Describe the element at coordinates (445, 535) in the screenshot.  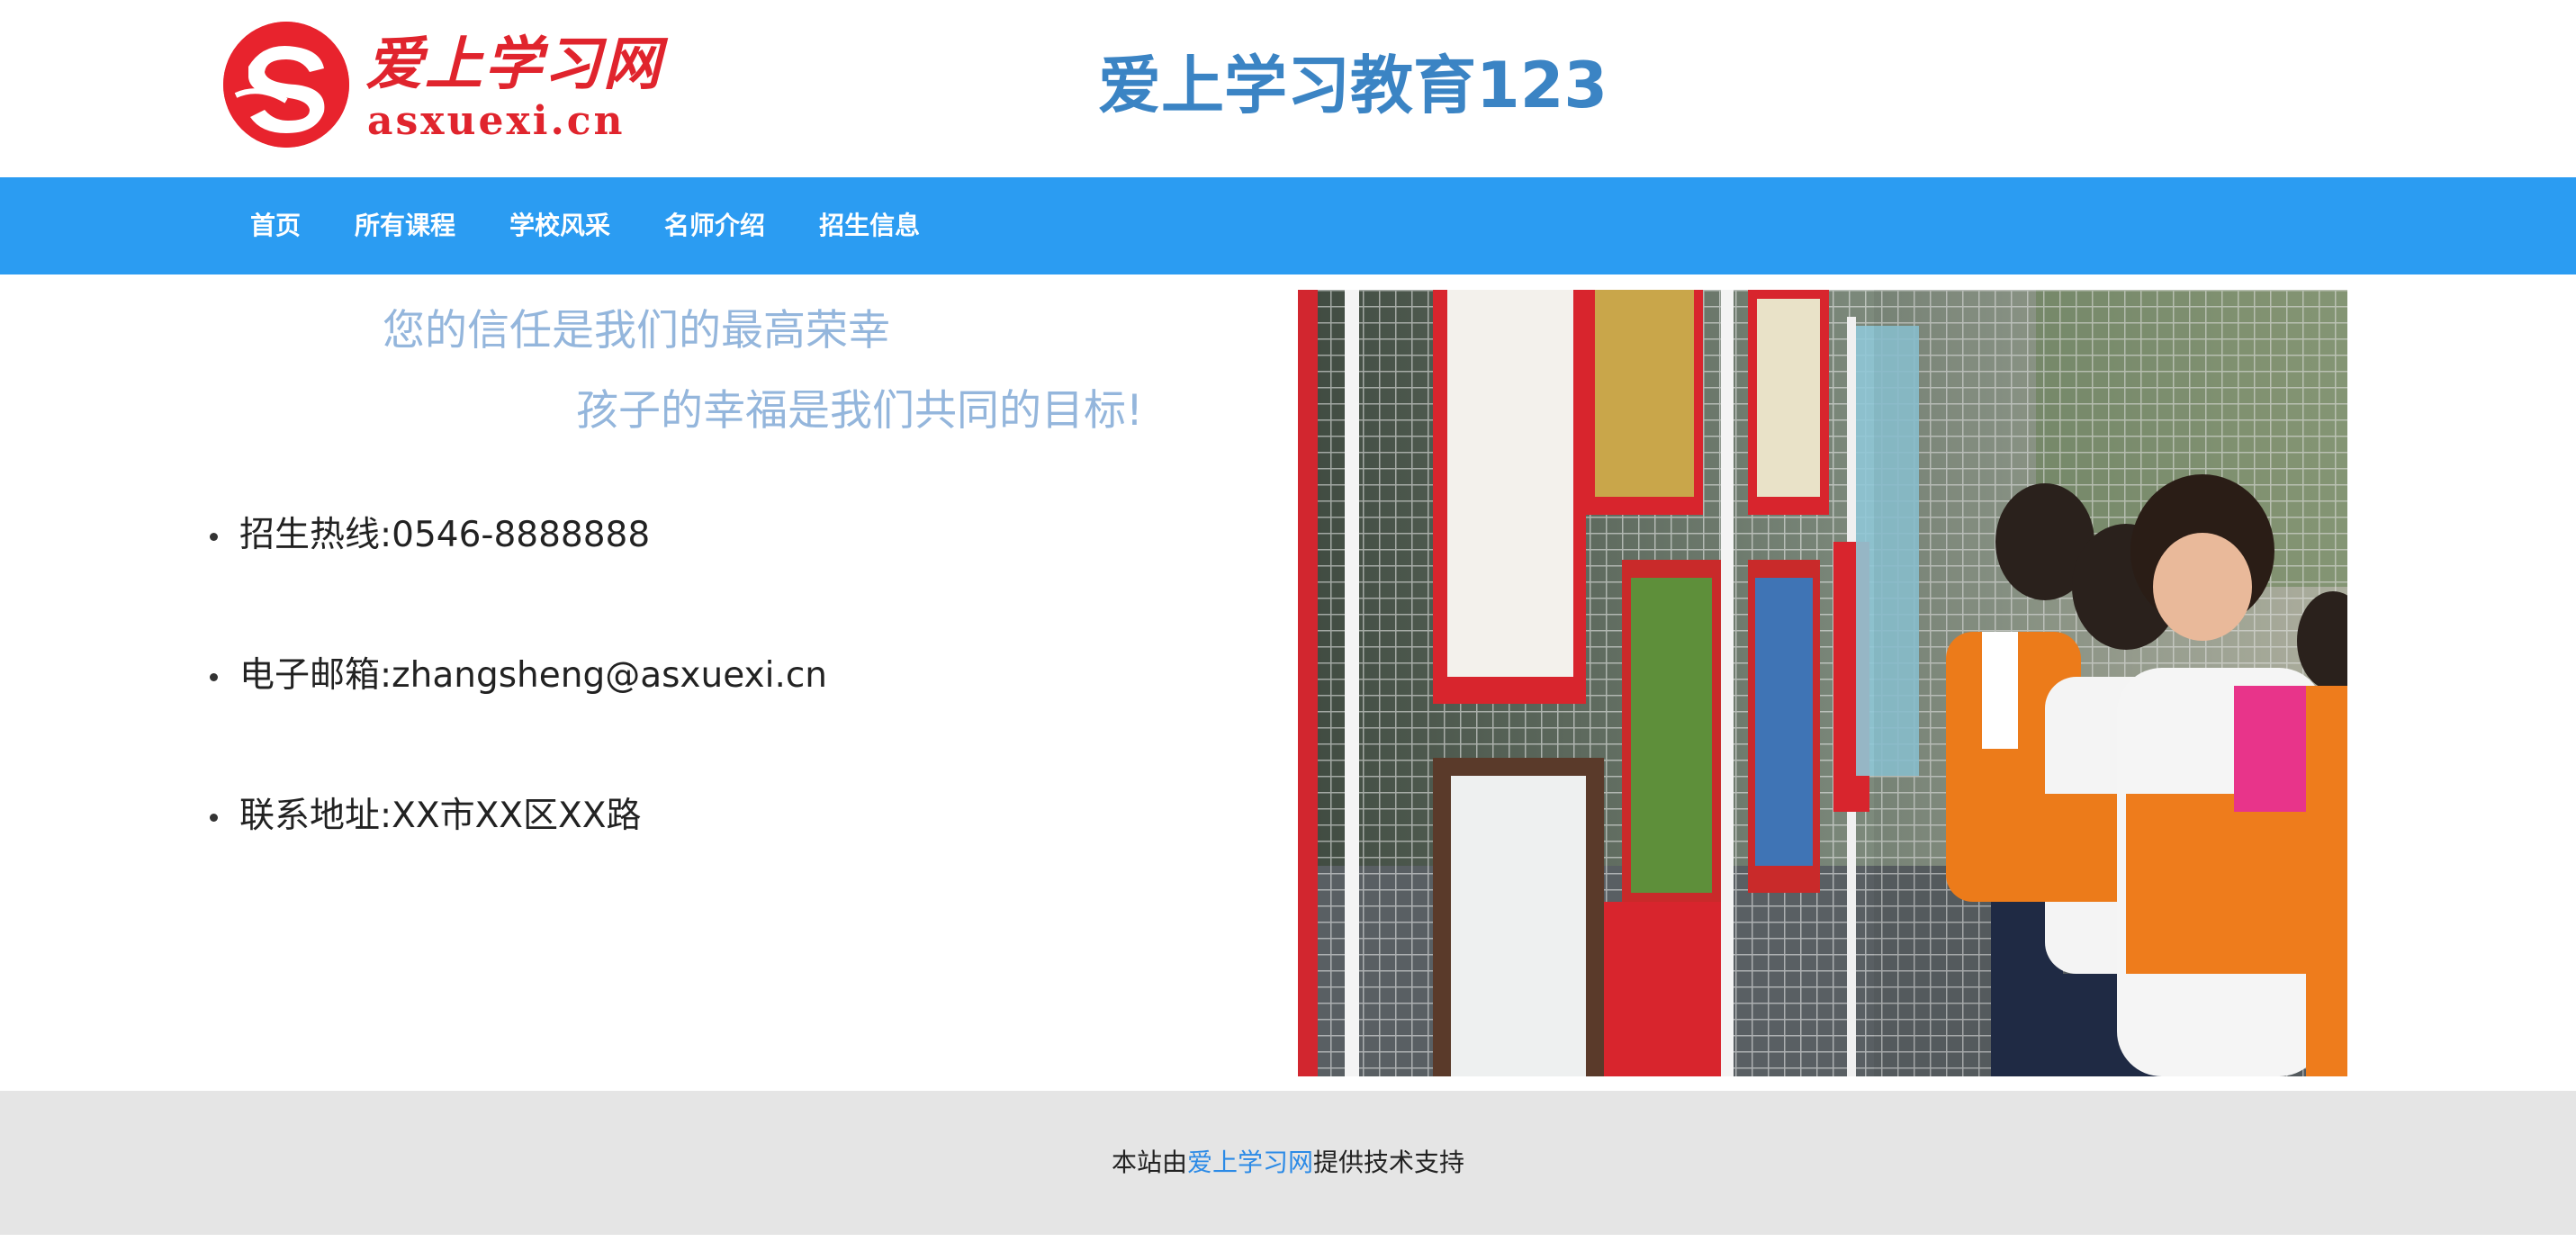
I see `contact-hotline-text: 招生热线:0546-8888888` at that location.